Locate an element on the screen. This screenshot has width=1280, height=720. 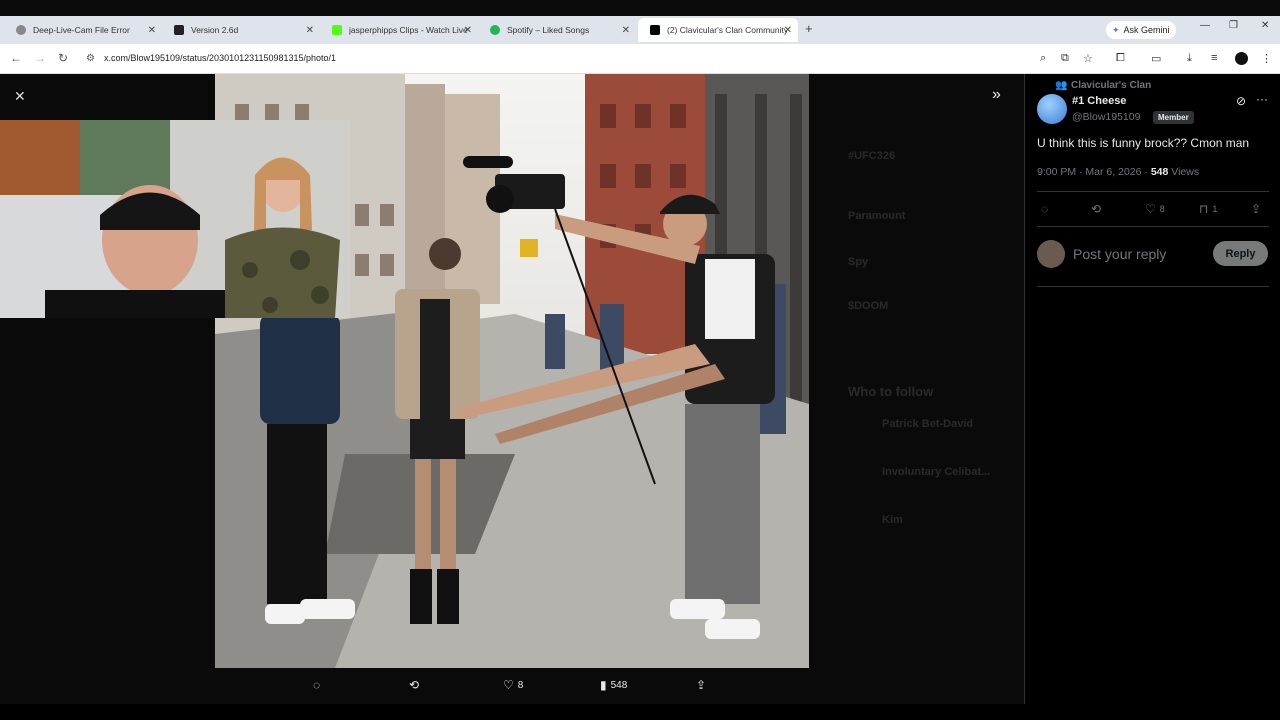
site-info-icon: ⚙ is located at coordinates (90, 58).